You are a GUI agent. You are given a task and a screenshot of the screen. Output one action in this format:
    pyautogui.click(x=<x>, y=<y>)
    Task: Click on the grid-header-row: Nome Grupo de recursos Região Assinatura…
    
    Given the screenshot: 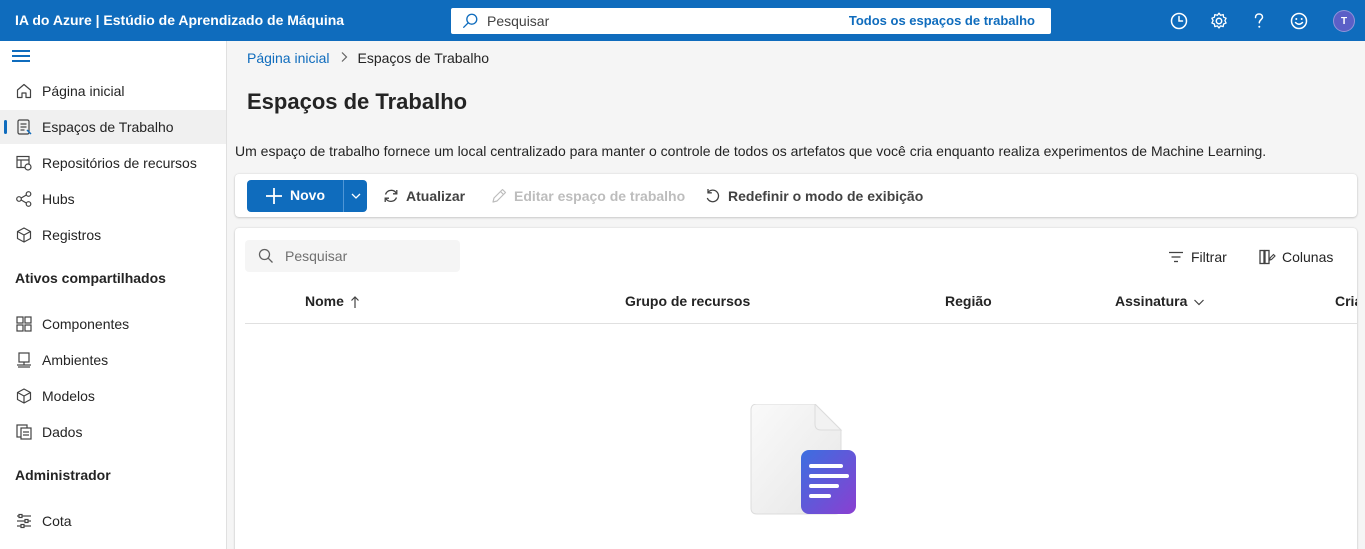 What is the action you would take?
    pyautogui.click(x=801, y=305)
    